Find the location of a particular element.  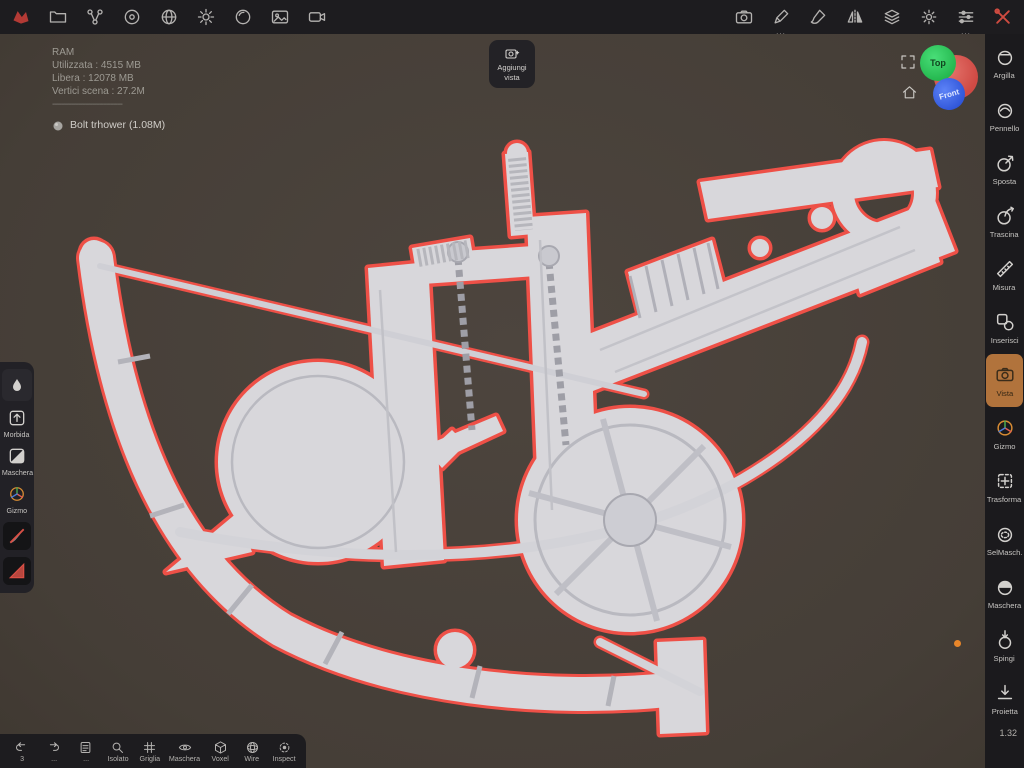

left-tool-panel: Morbida Maschera Gizmo is located at coordinates (17, 477).